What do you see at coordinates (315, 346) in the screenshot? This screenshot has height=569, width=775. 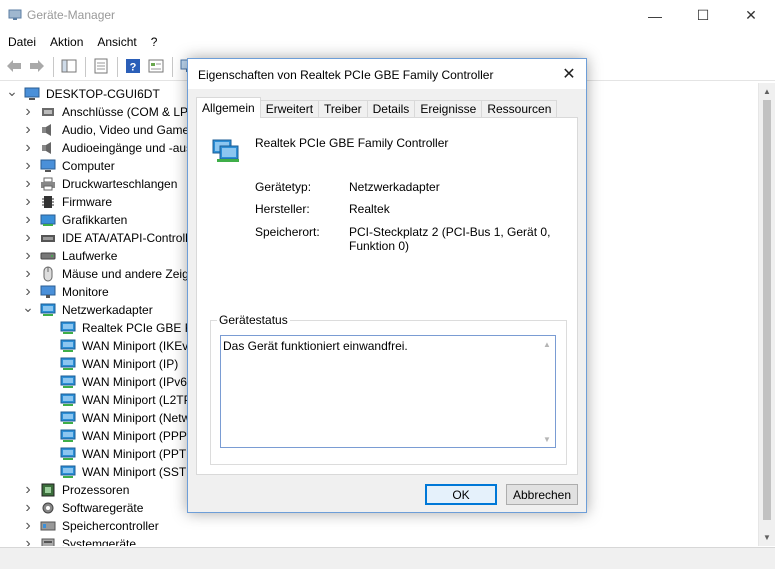 I see `device-status-text: Das Gerät funktioniert einwandfrei.` at bounding box center [315, 346].